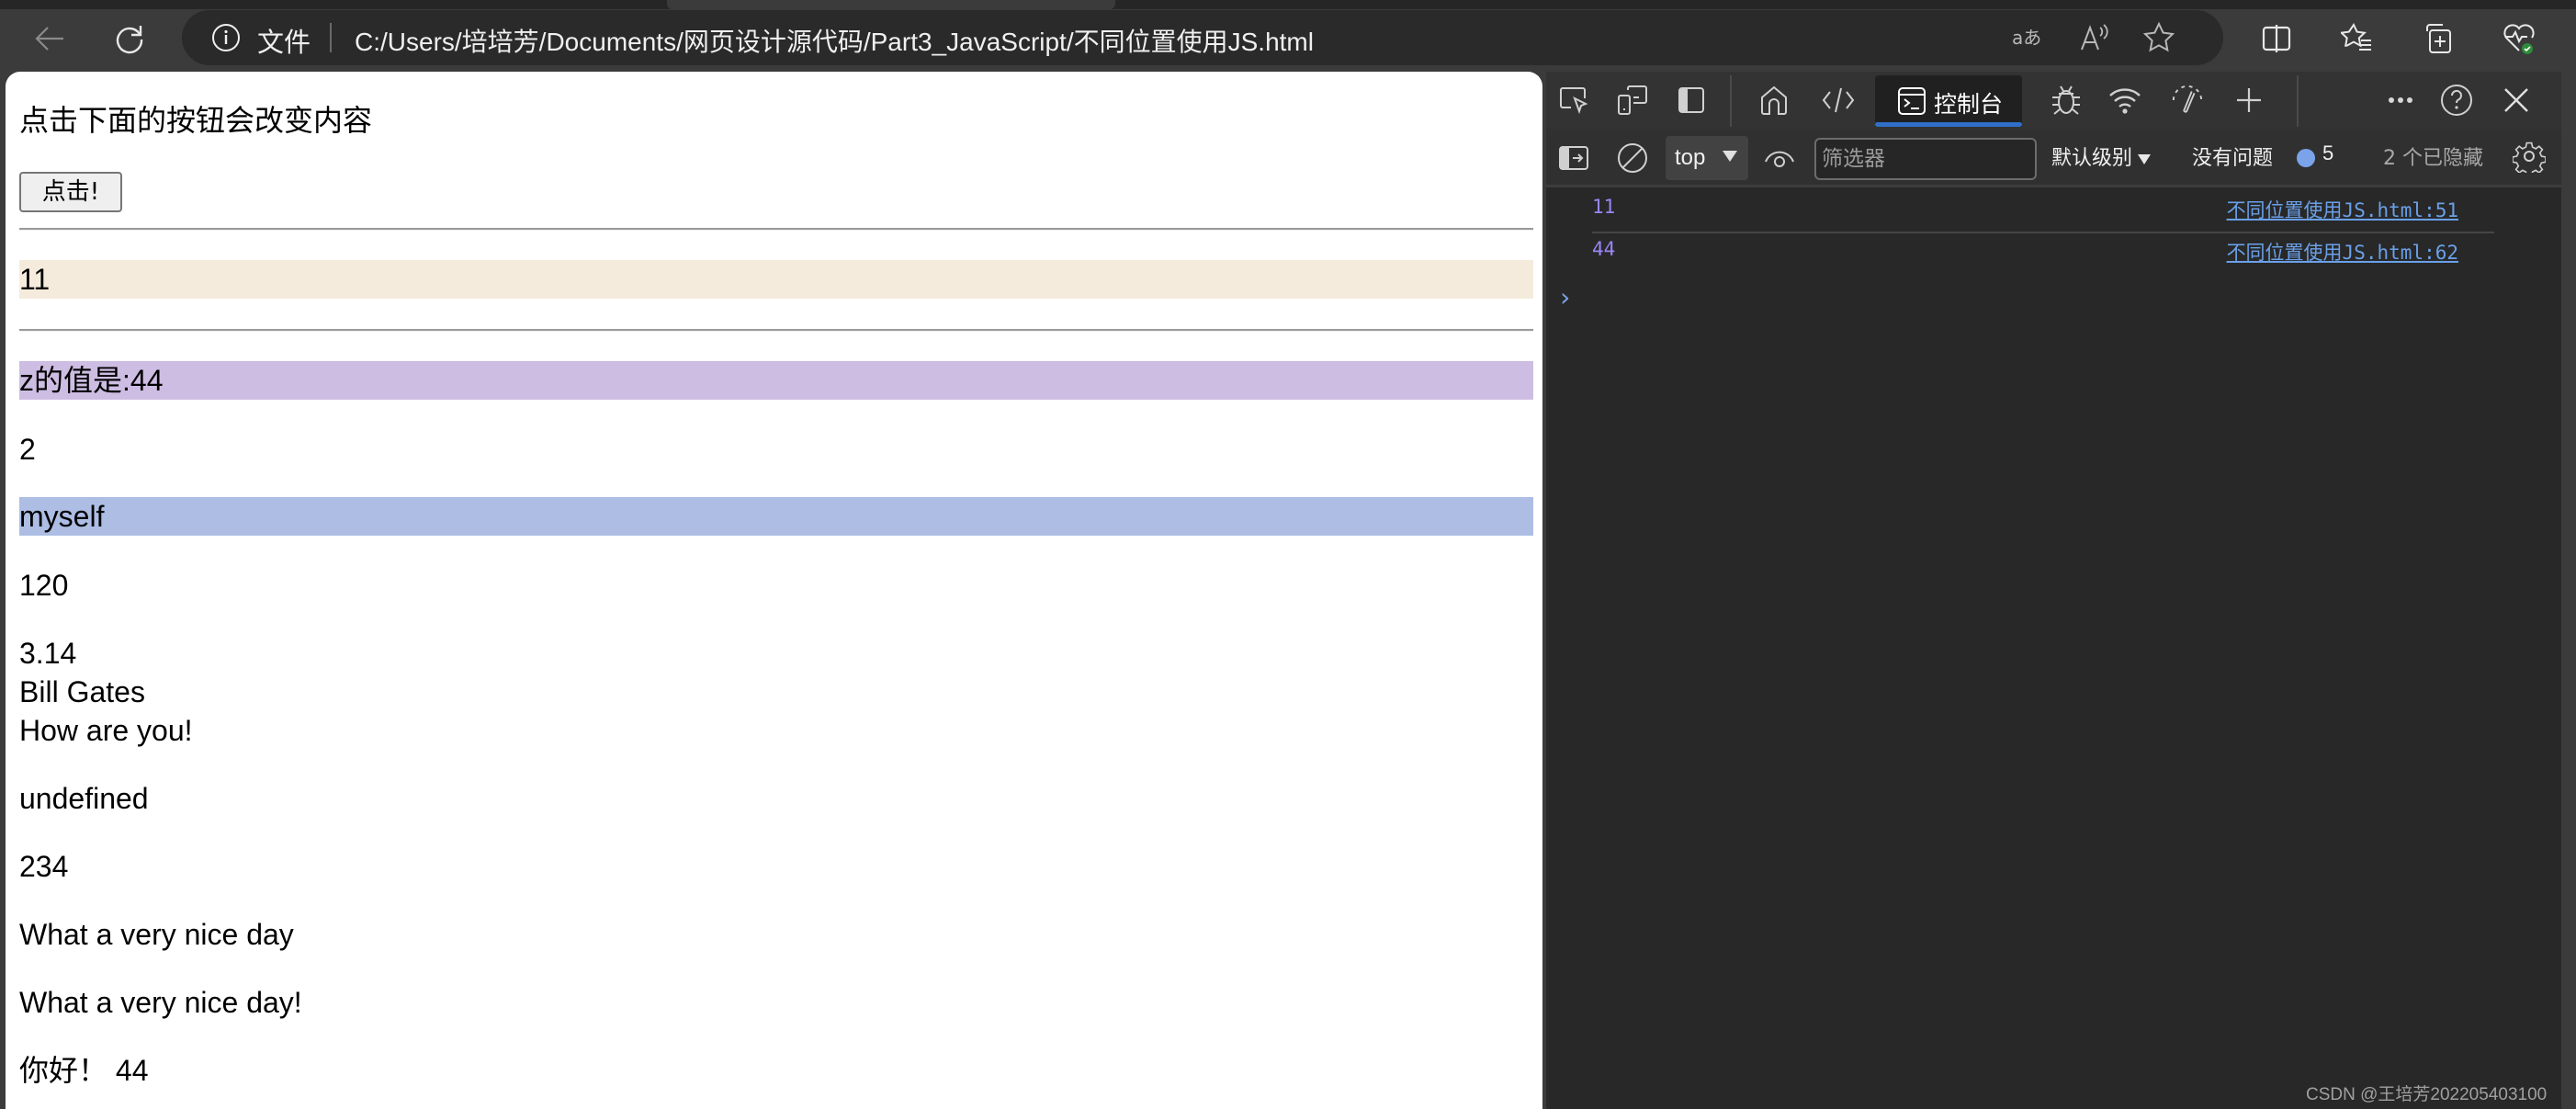 This screenshot has height=1109, width=2576. Describe the element at coordinates (1632, 100) in the screenshot. I see `device-emulation-icon` at that location.